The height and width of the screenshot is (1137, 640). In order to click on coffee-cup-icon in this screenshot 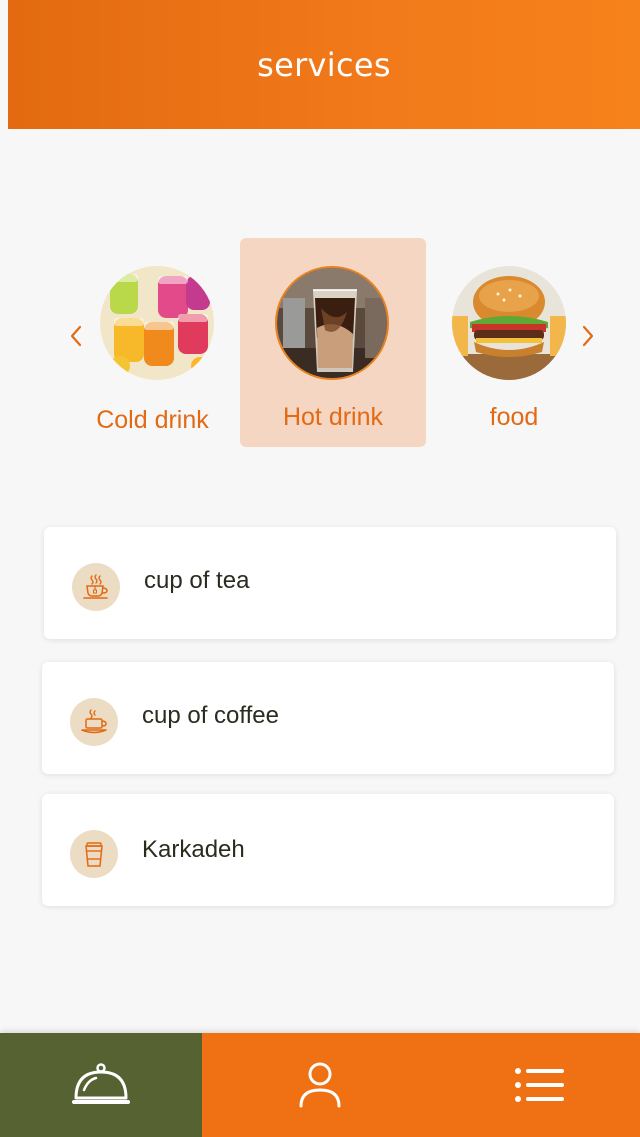, I will do `click(94, 722)`.